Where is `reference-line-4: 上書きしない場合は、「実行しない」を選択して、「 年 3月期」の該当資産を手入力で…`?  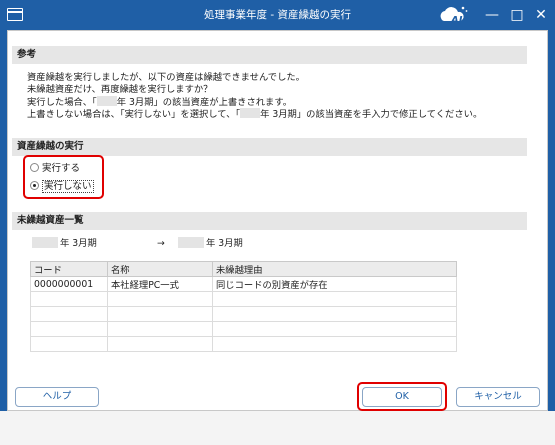 reference-line-4: 上書きしない場合は、「実行しない」を選択して、「 年 3月期」の該当資産を手入力で… is located at coordinates (254, 114).